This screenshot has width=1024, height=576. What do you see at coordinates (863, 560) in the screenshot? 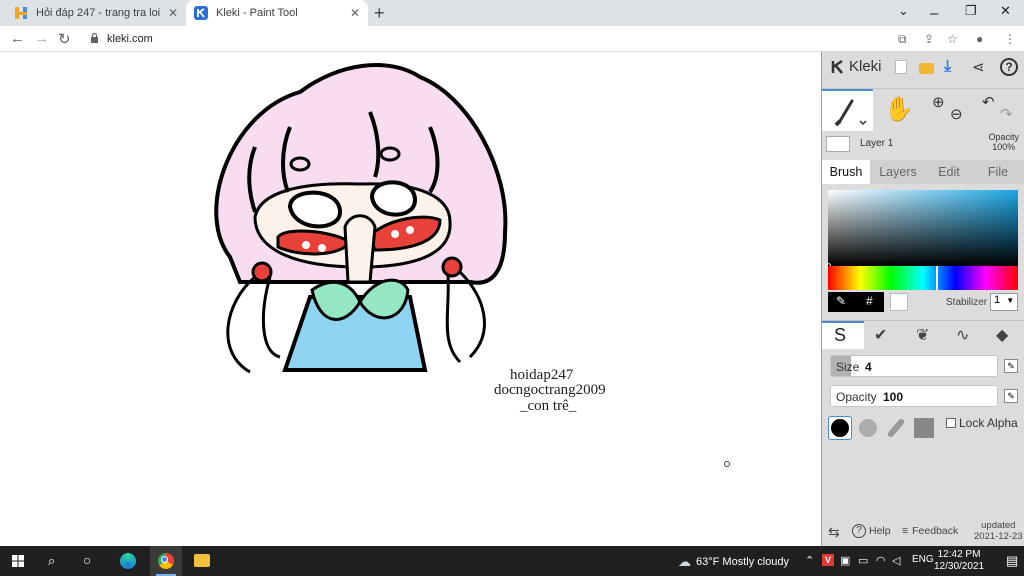
I see `network-icon: ▭` at bounding box center [863, 560].